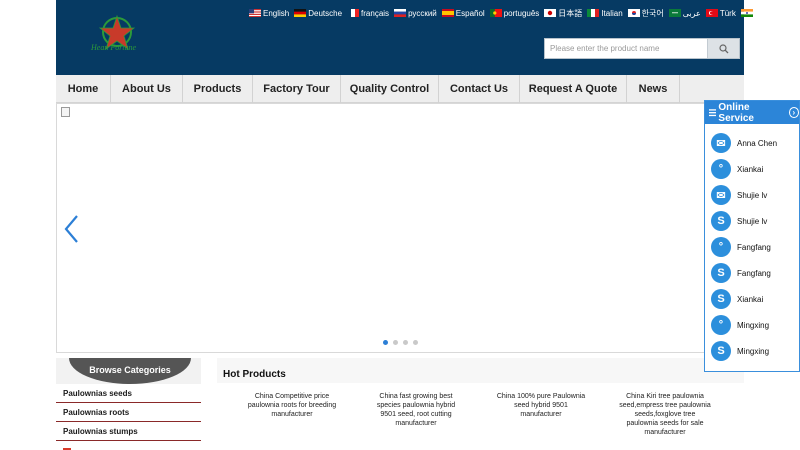 The width and height of the screenshot is (800, 450). Describe the element at coordinates (390, 89) in the screenshot. I see `nav-quality-control: Quality Control` at that location.